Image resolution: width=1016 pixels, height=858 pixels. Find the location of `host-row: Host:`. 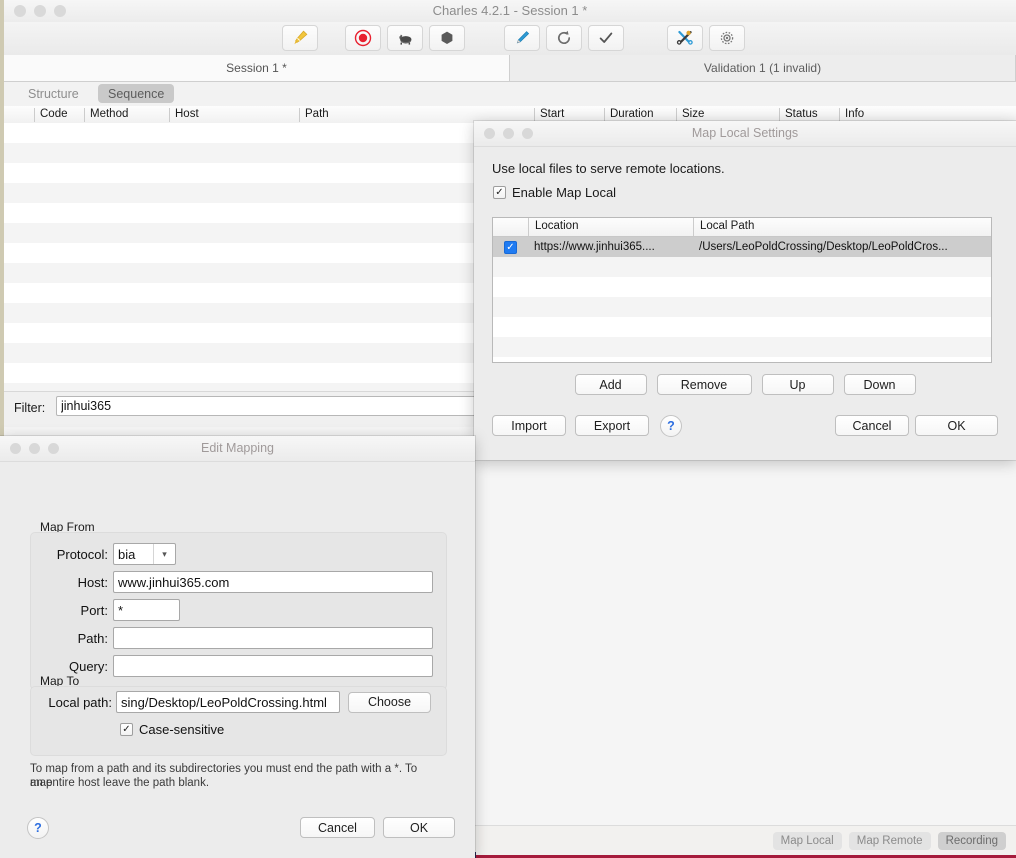

host-row: Host: is located at coordinates (237, 582).